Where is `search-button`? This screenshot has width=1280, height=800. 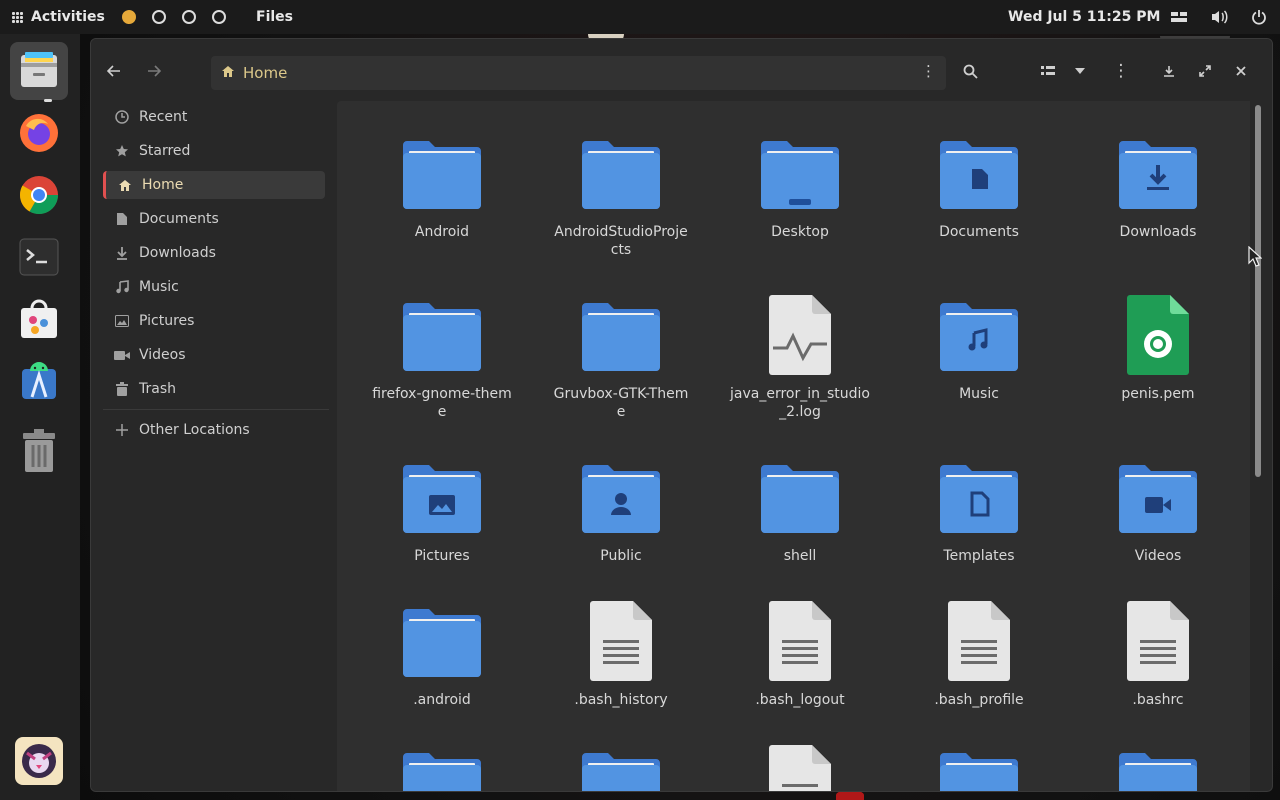 search-button is located at coordinates (970, 71).